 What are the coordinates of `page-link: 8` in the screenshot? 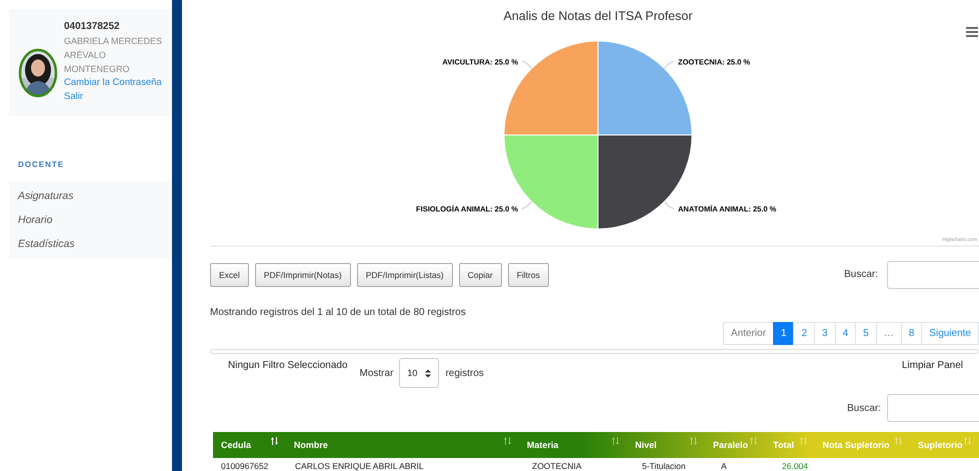 It's located at (911, 333).